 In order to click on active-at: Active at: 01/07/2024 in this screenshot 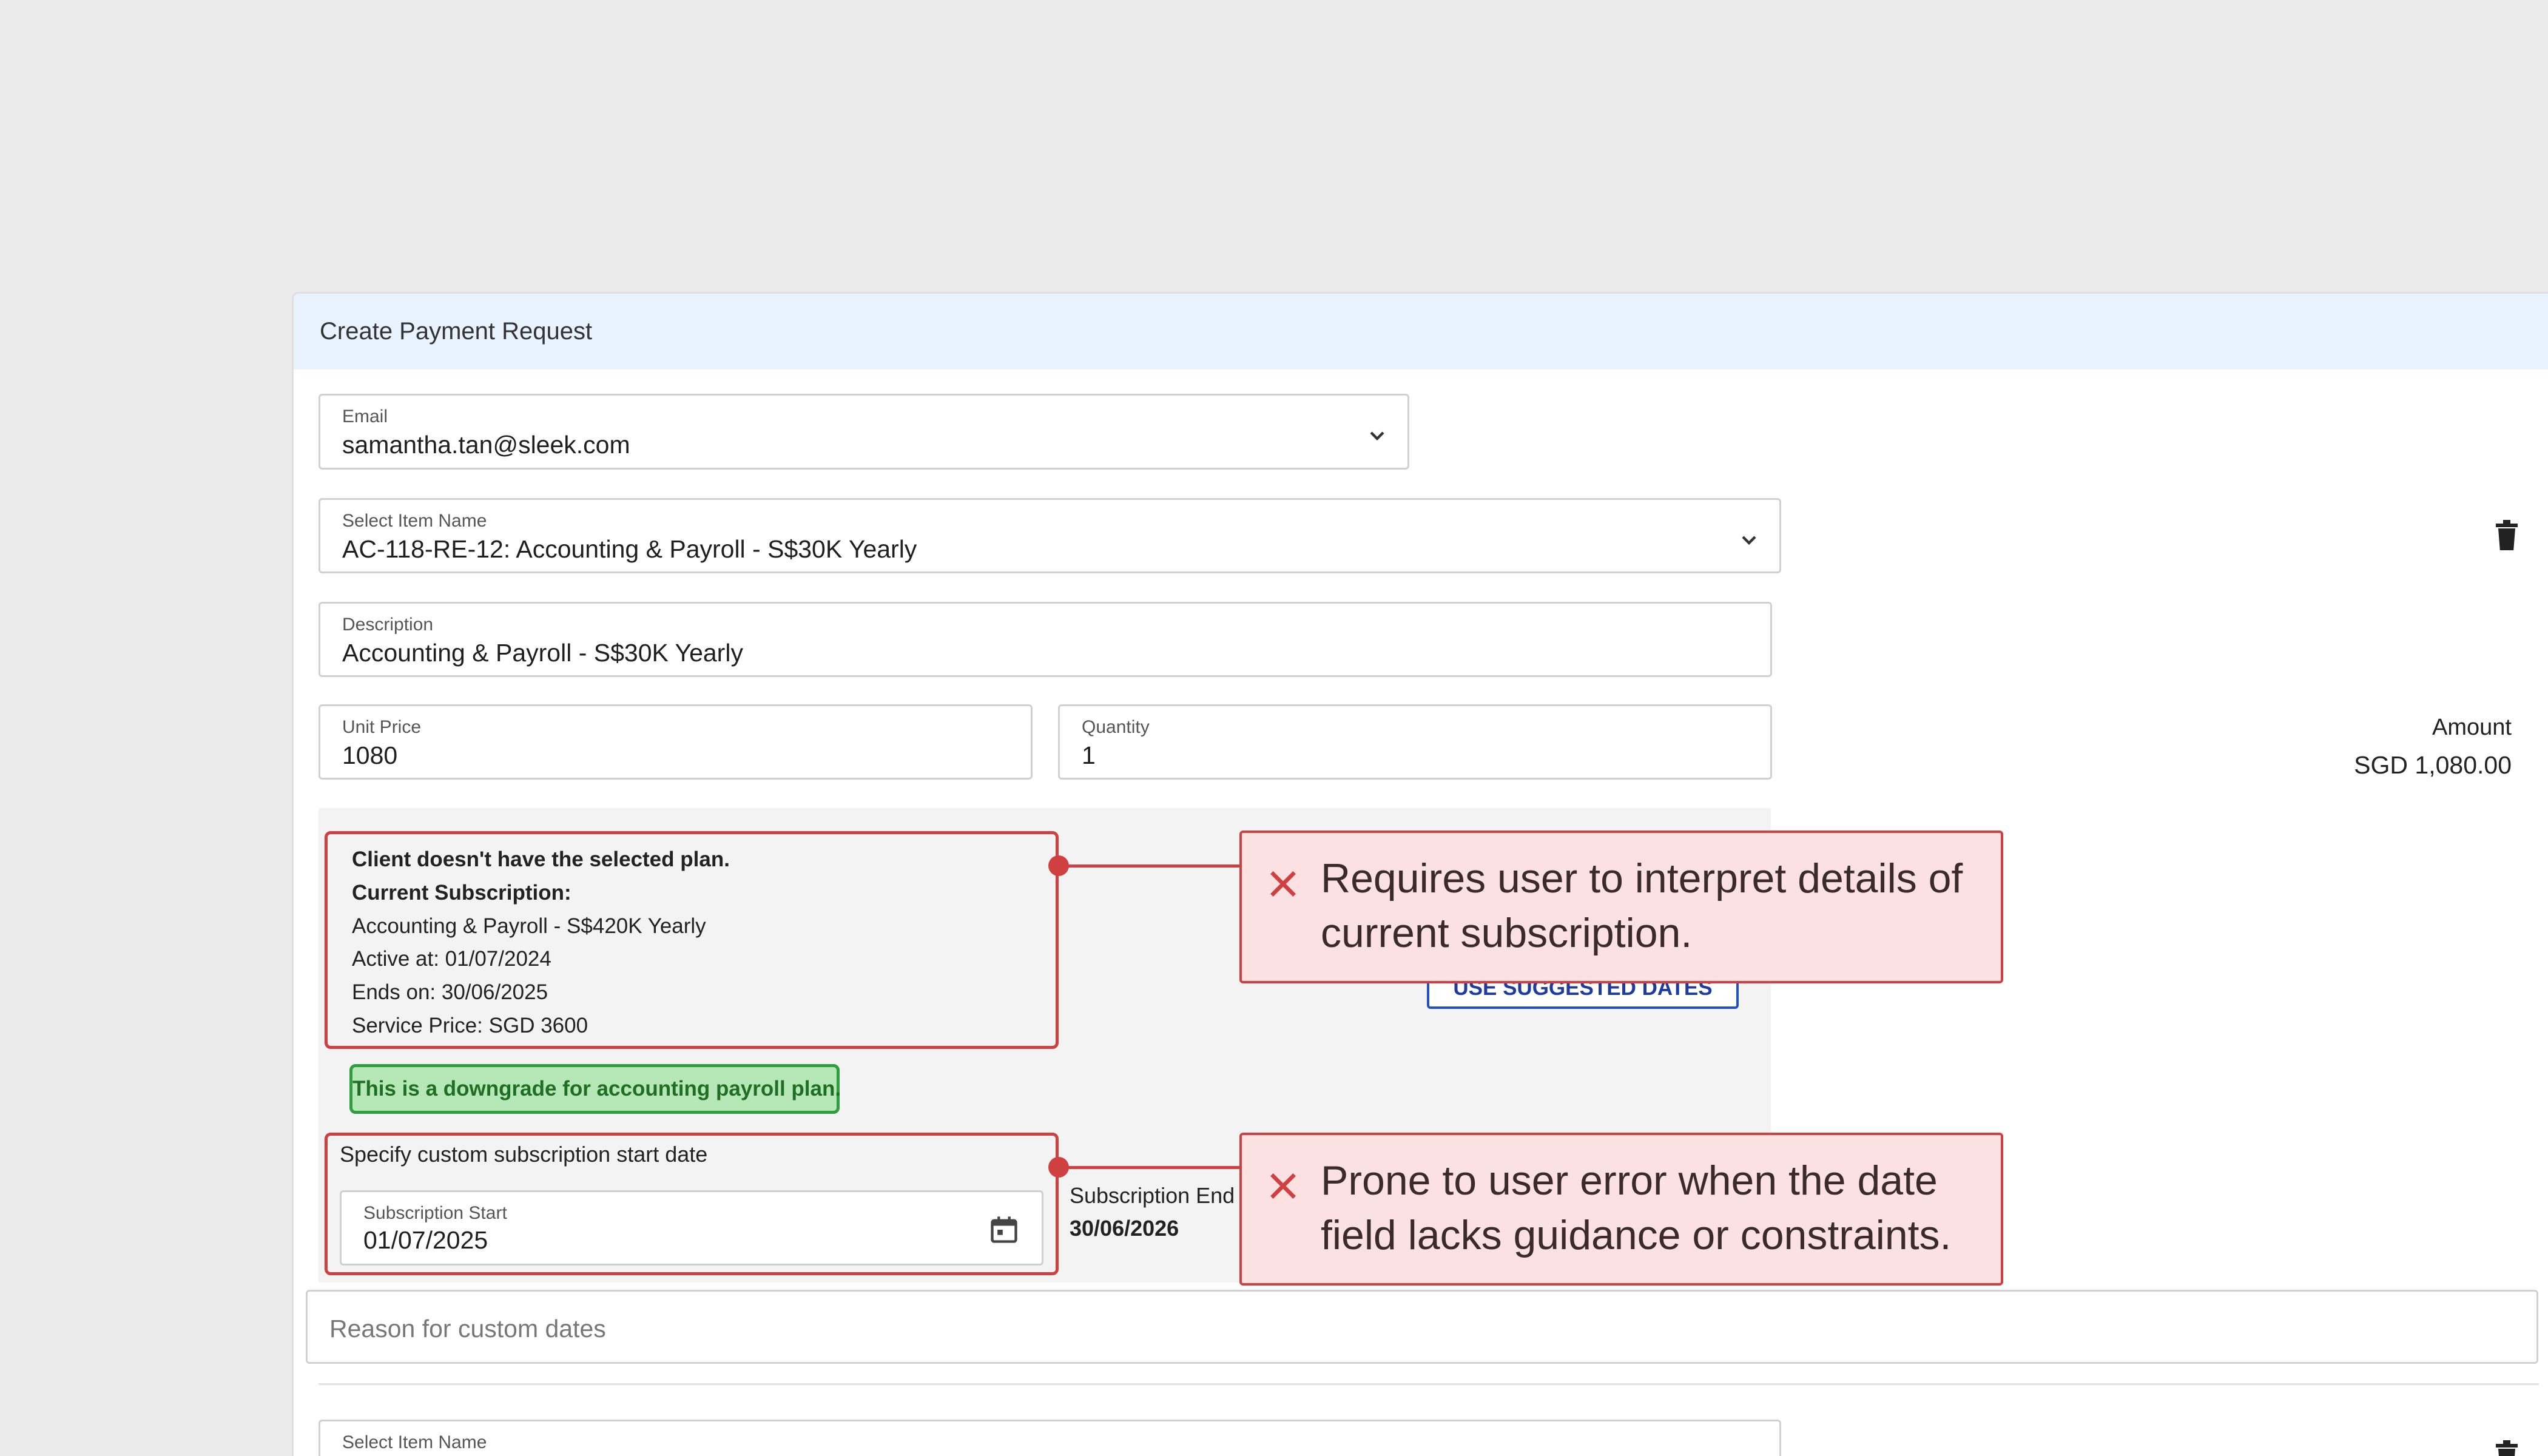, I will do `click(451, 959)`.